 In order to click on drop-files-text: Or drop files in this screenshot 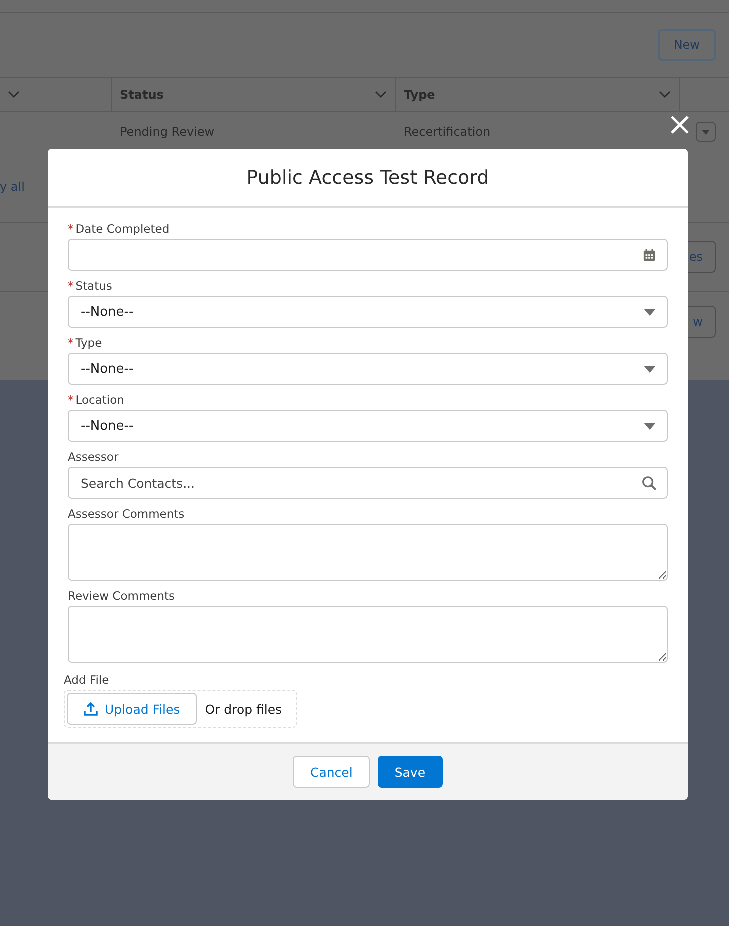, I will do `click(243, 709)`.